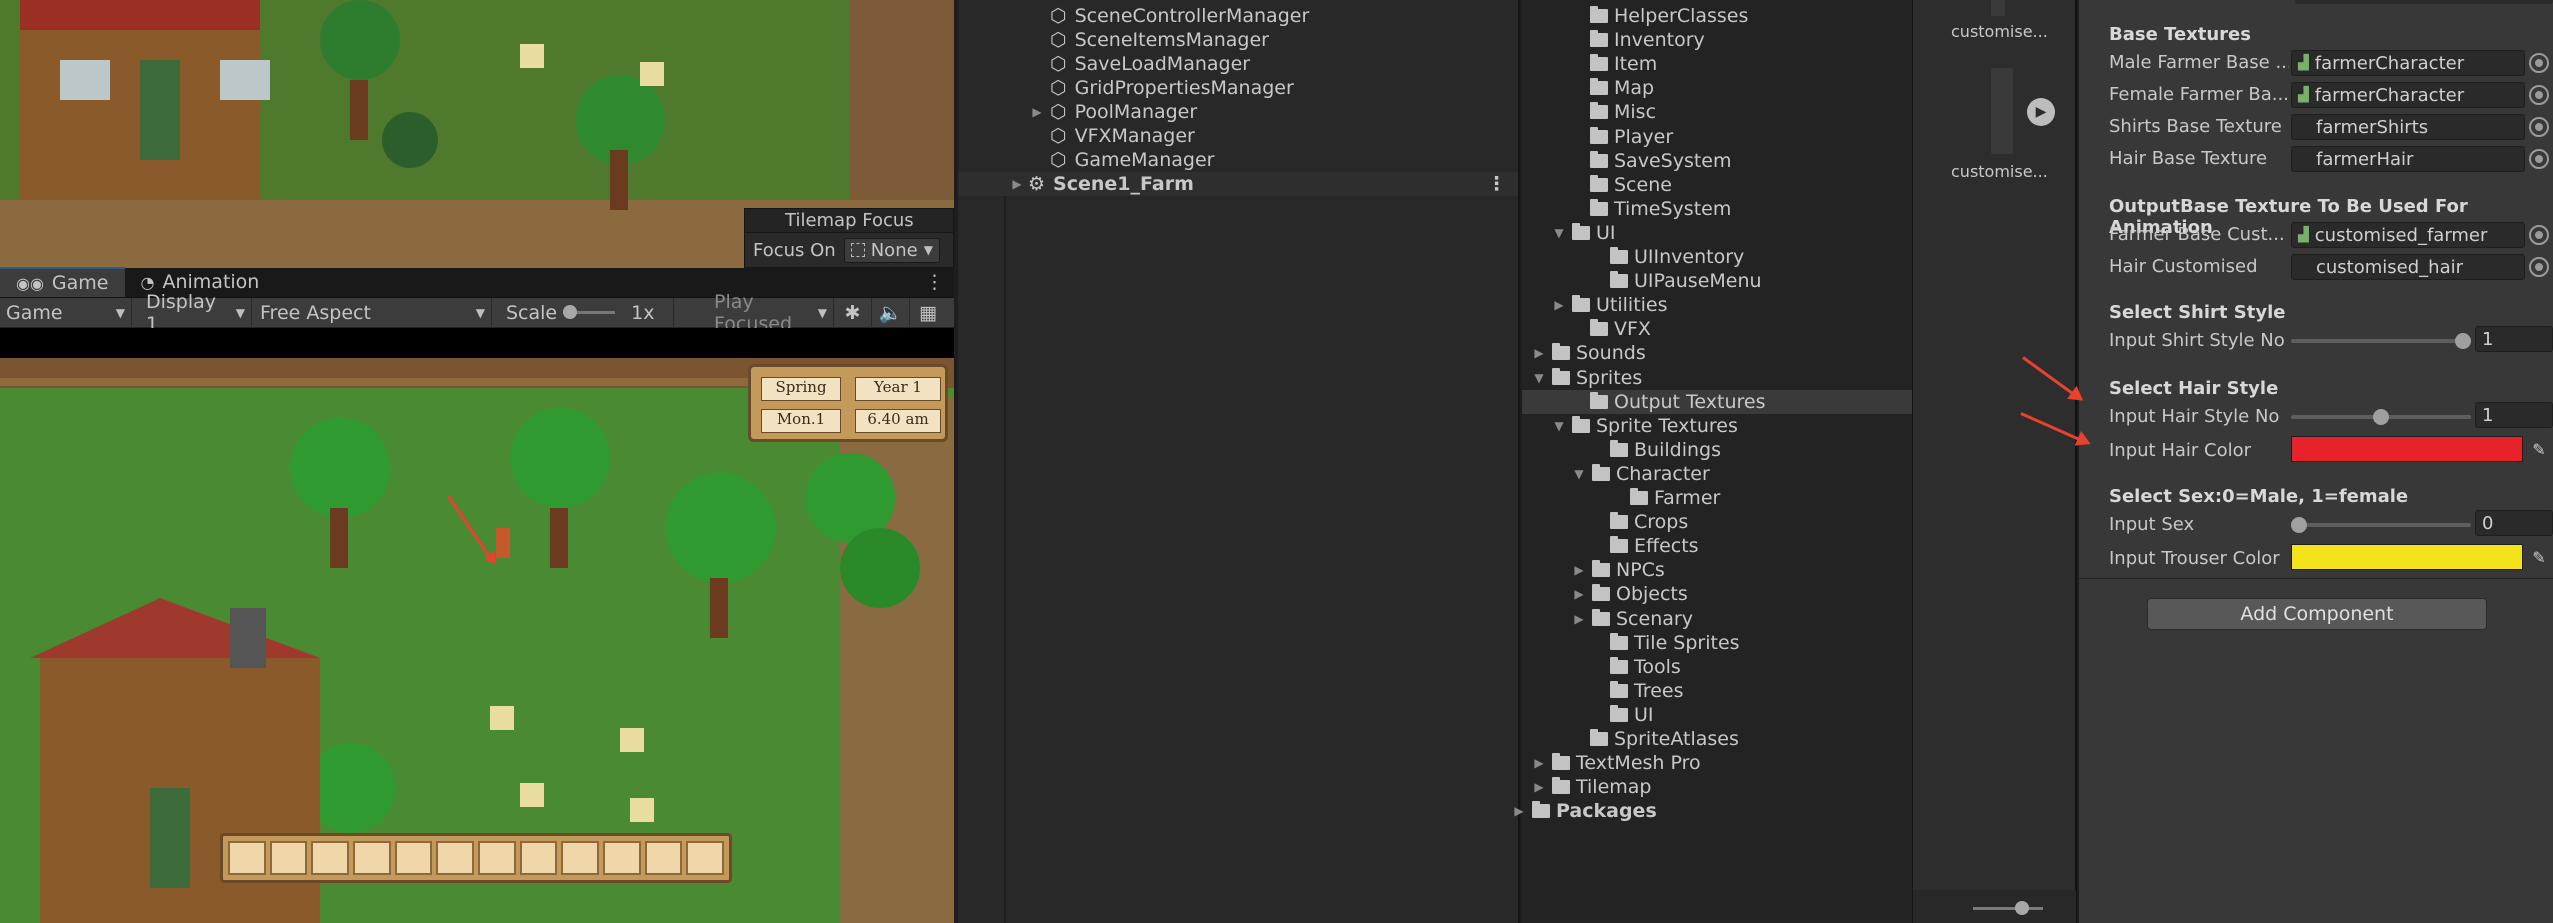 The height and width of the screenshot is (923, 2553). What do you see at coordinates (2407, 557) in the screenshot?
I see `trouser-color-swatch` at bounding box center [2407, 557].